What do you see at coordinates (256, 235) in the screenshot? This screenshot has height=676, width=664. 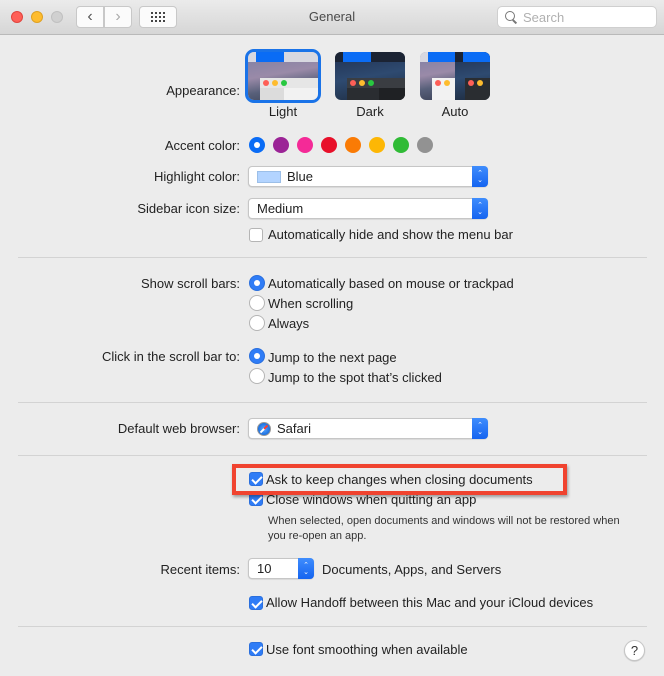 I see `menu-bar-checkbox` at bounding box center [256, 235].